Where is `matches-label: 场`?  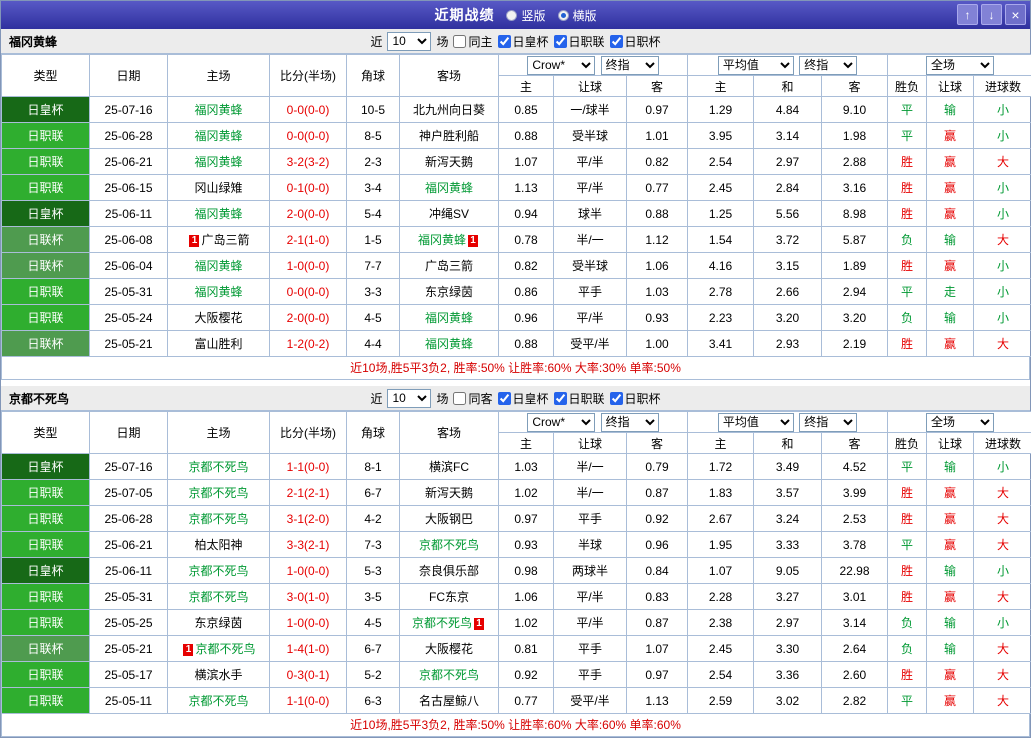
matches-label: 场 is located at coordinates (442, 41).